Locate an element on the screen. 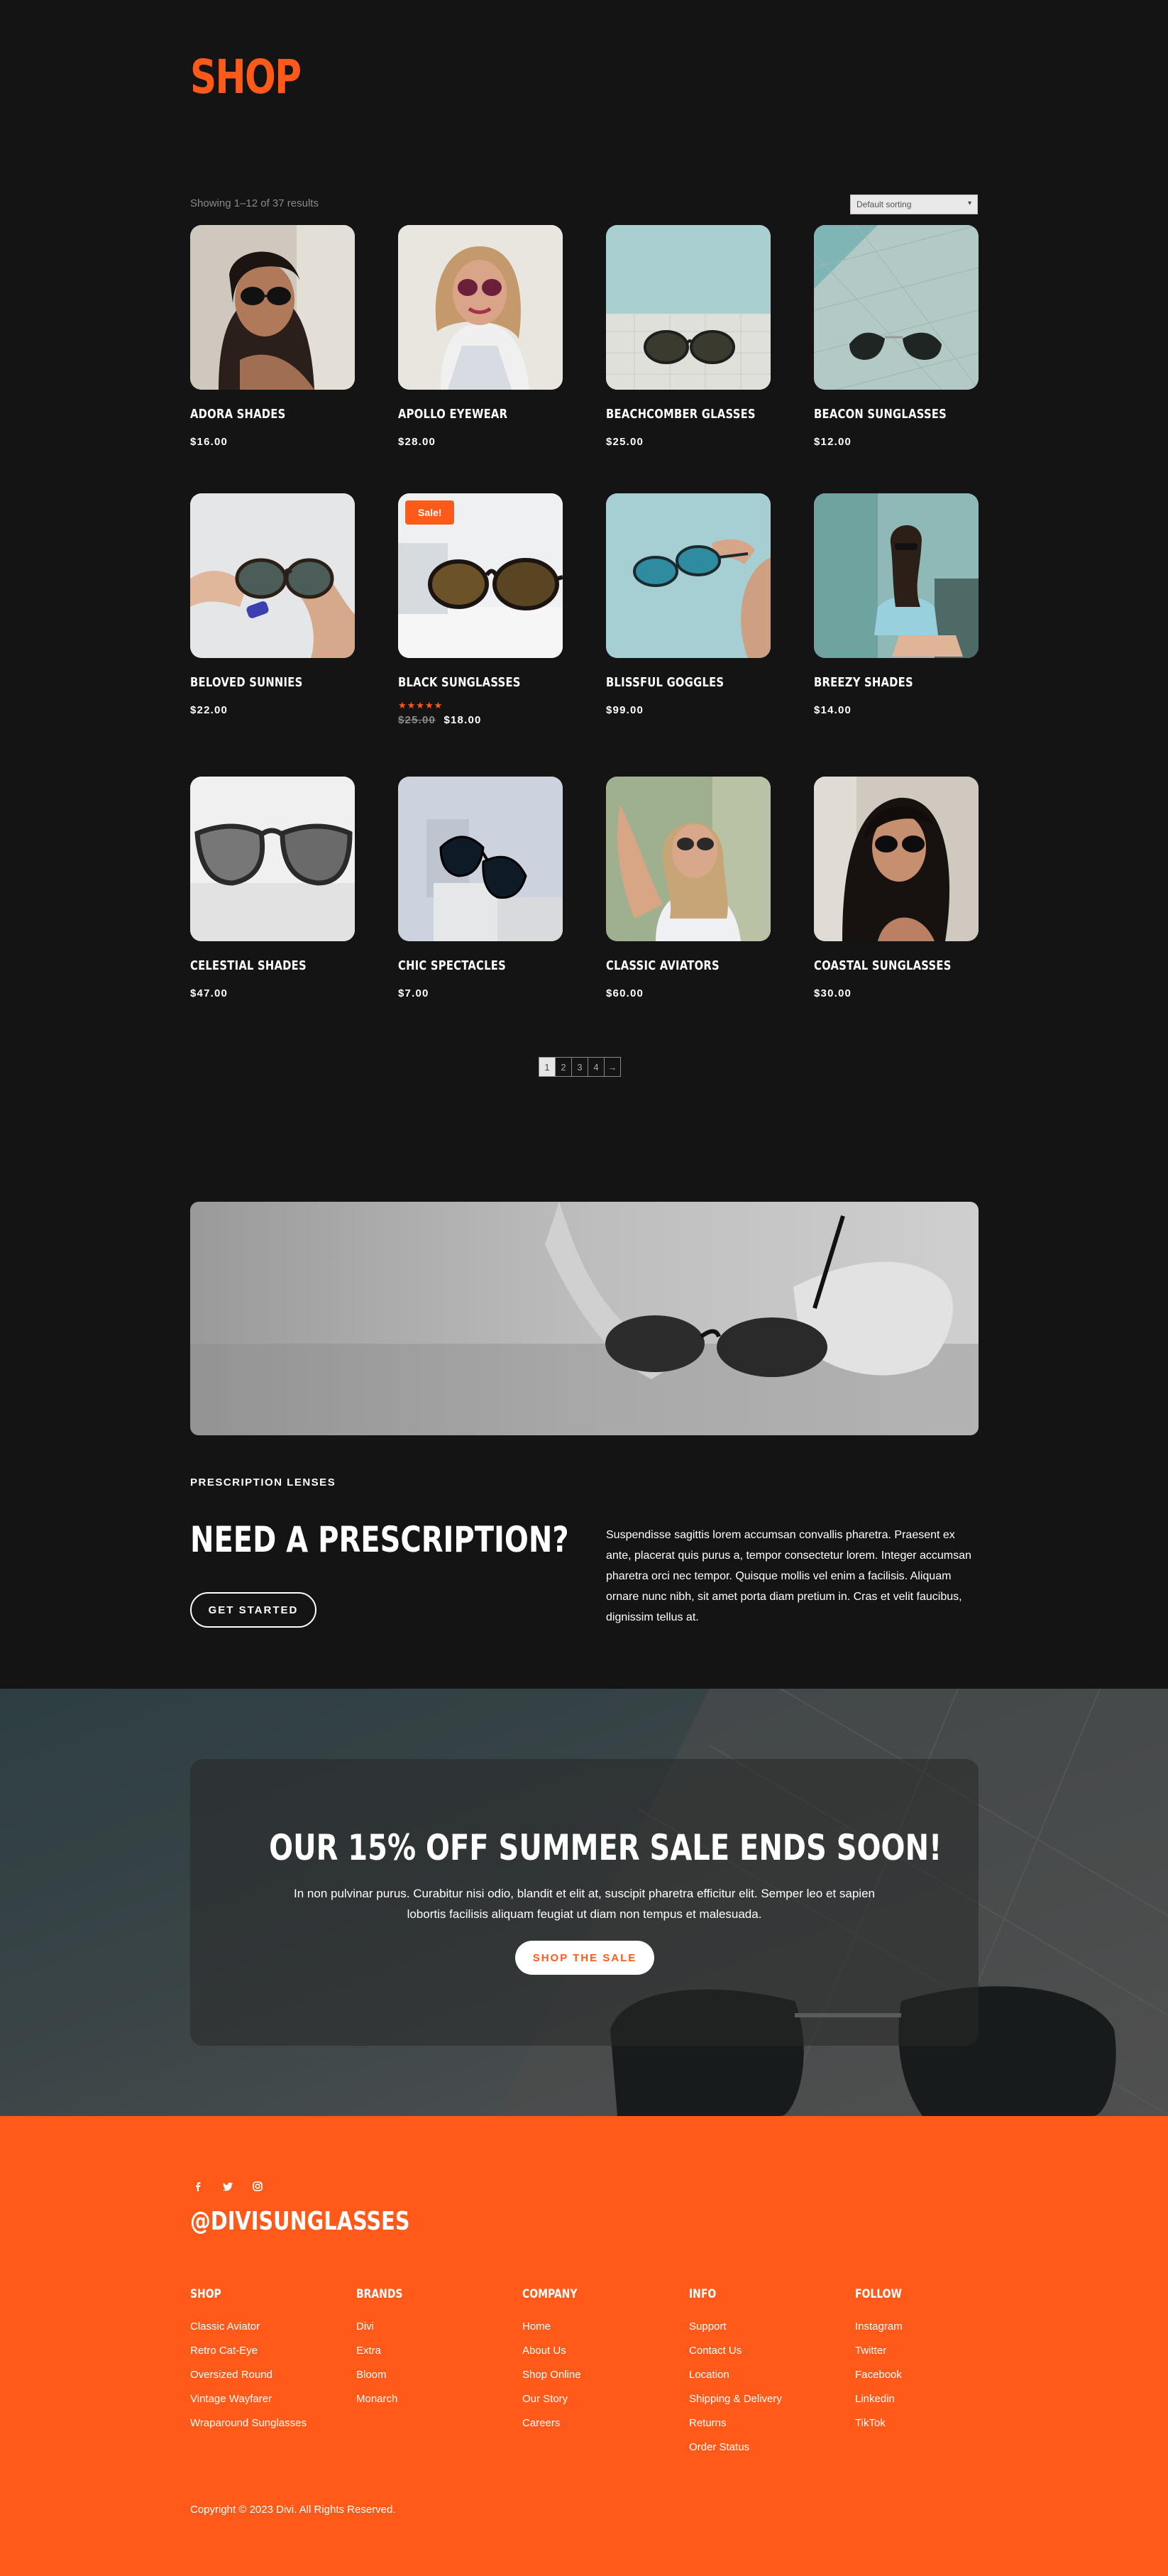 This screenshot has height=2576, width=1168. product-card: CHIC SPECTACLES $7.00 is located at coordinates (480, 888).